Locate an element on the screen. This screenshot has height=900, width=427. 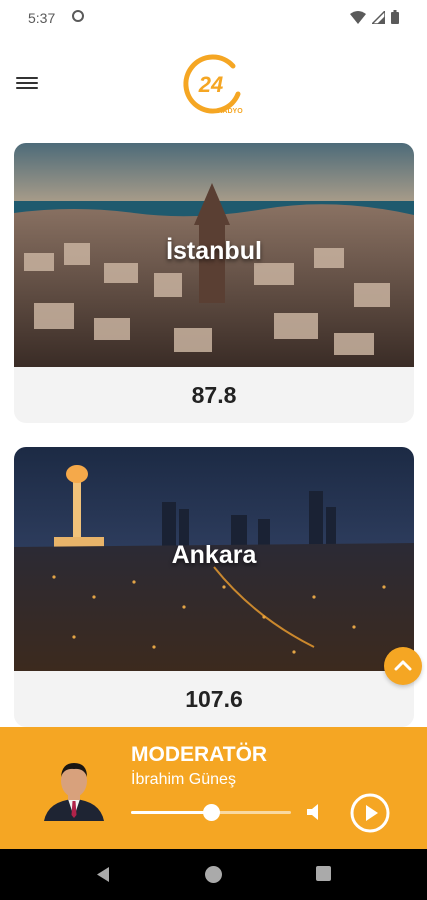
playback-slider is located at coordinates (211, 812).